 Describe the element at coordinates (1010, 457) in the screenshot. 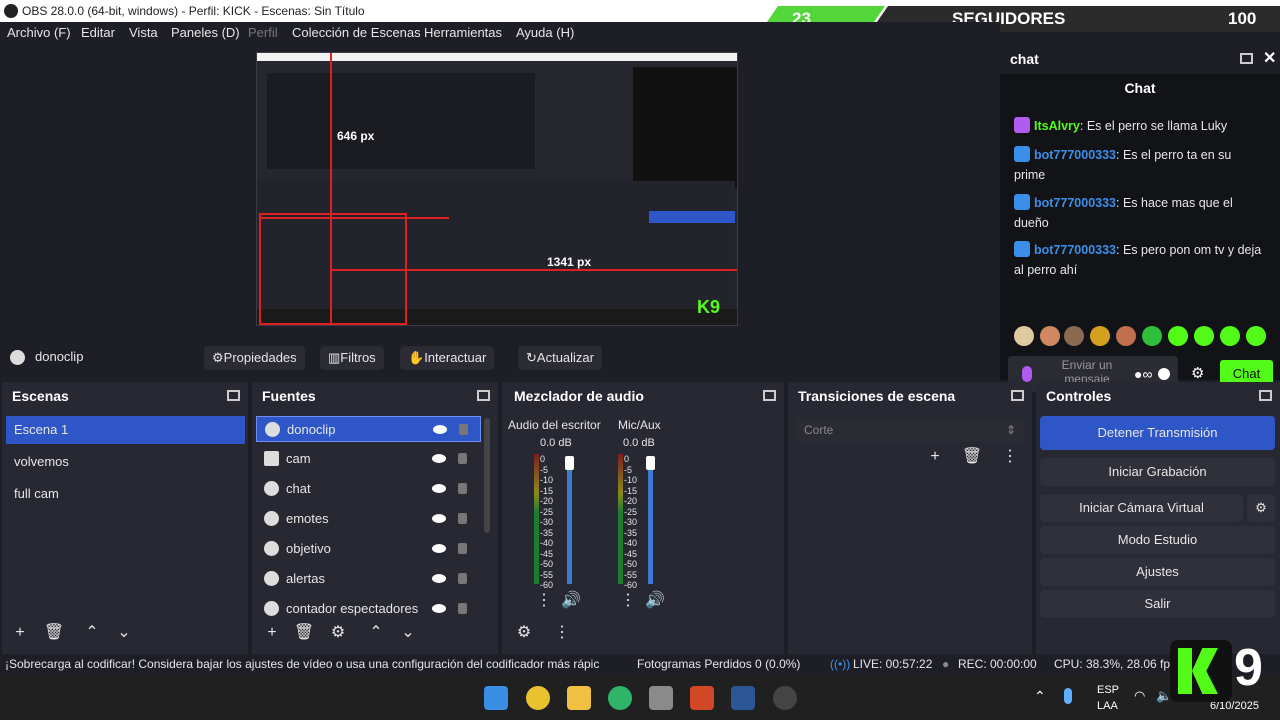

I see `transition-menu-button: ⋮` at that location.